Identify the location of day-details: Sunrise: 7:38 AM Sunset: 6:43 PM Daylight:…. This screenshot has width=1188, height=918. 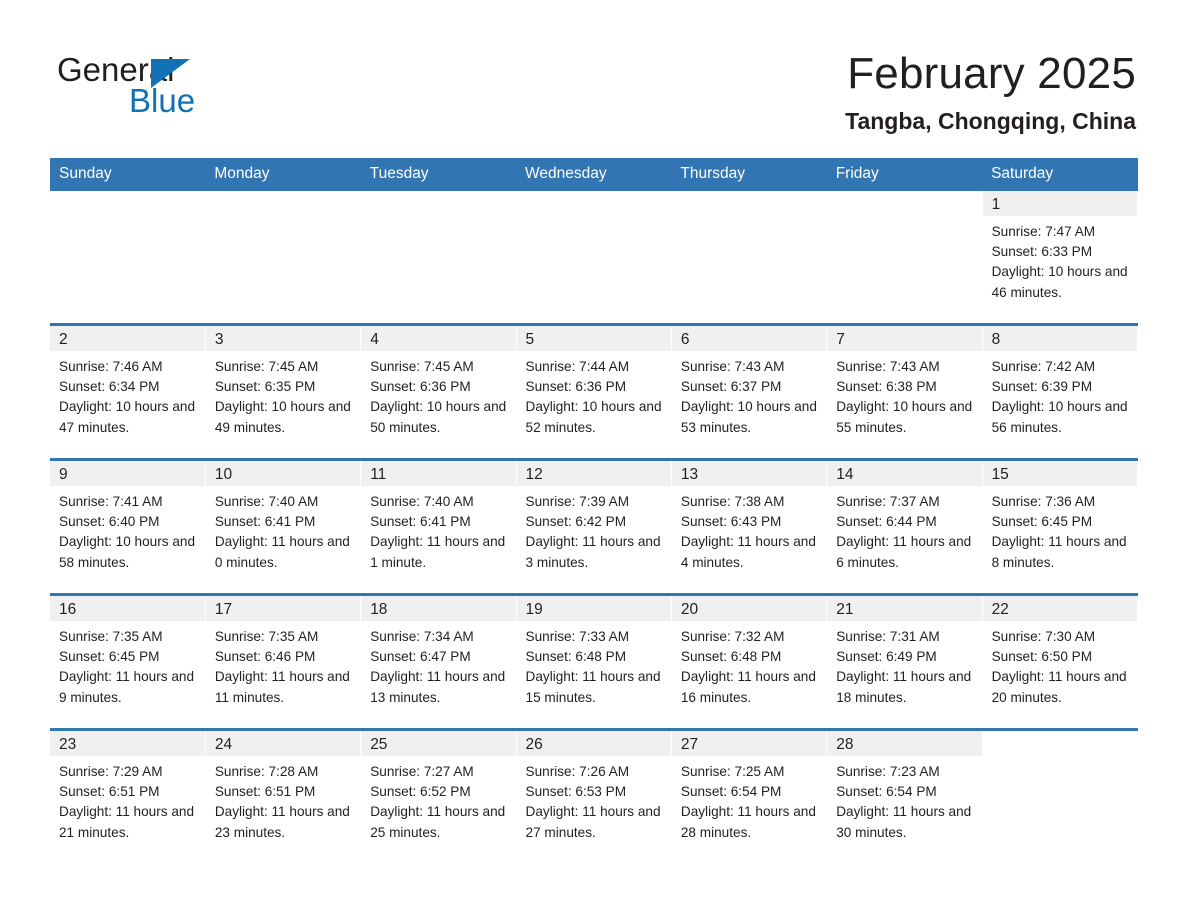
(749, 529).